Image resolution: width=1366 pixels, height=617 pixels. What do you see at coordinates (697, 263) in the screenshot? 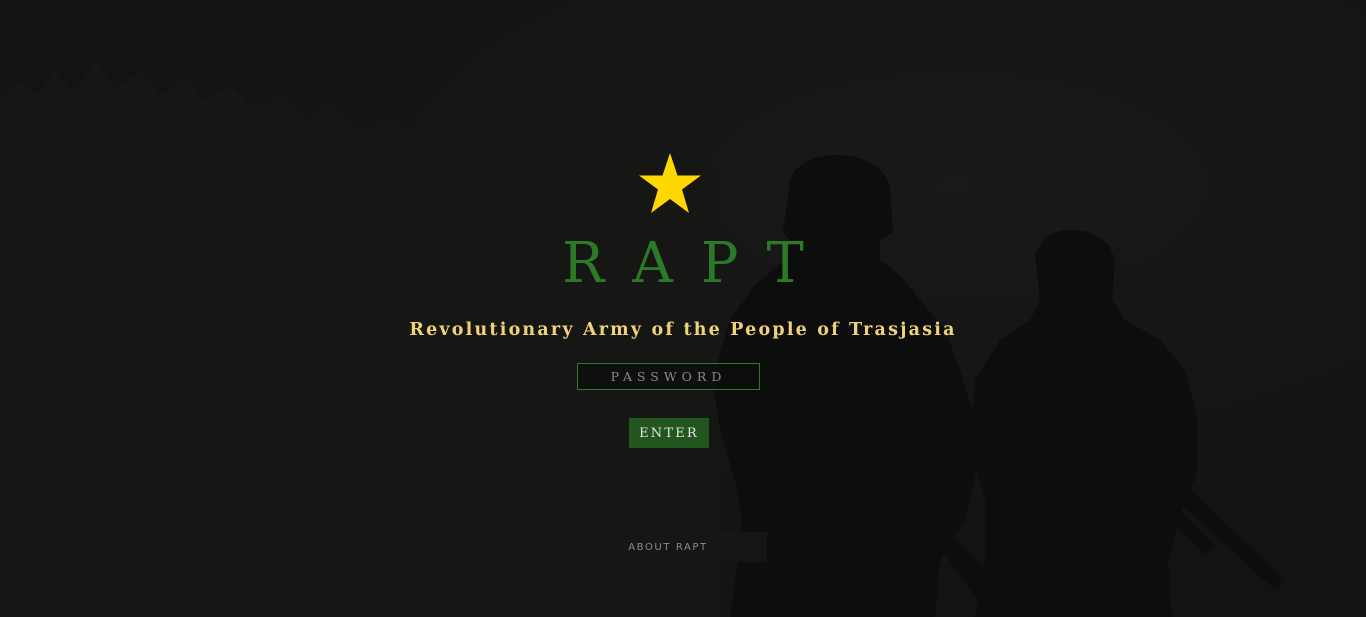
I see `brand-title: RAPT` at bounding box center [697, 263].